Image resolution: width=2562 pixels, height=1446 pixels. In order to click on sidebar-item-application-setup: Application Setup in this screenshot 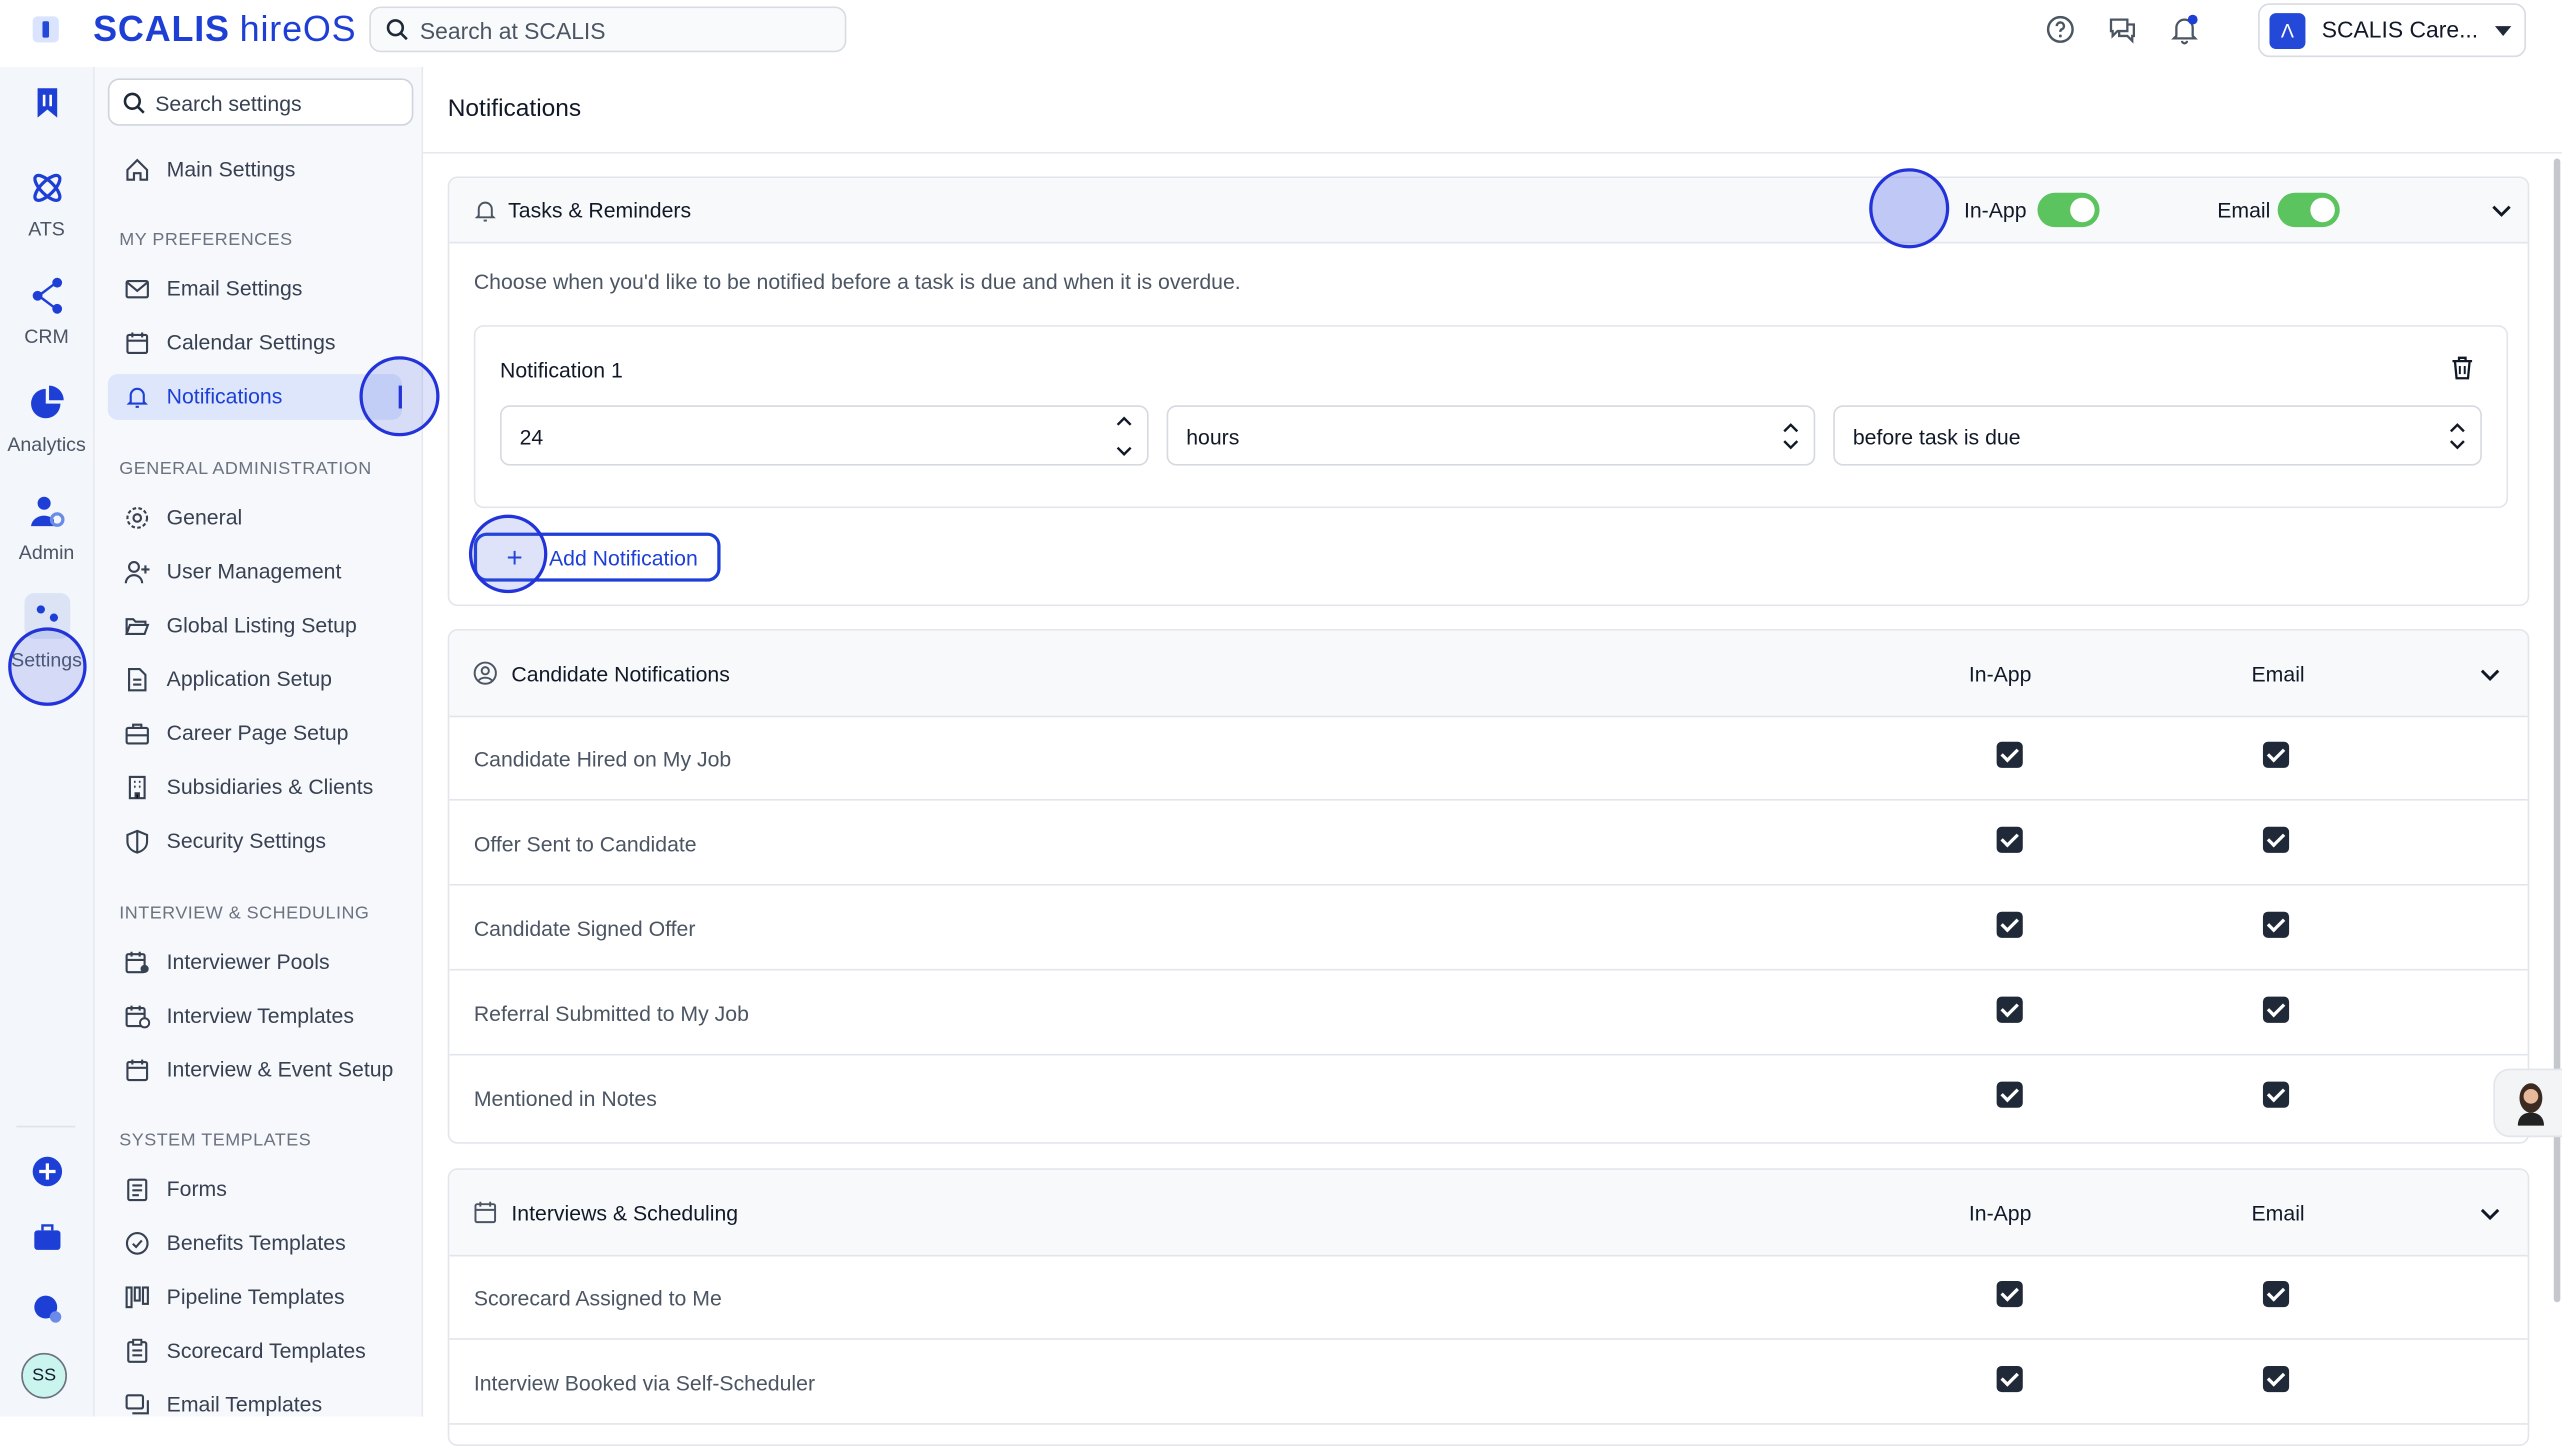, I will do `click(255, 680)`.